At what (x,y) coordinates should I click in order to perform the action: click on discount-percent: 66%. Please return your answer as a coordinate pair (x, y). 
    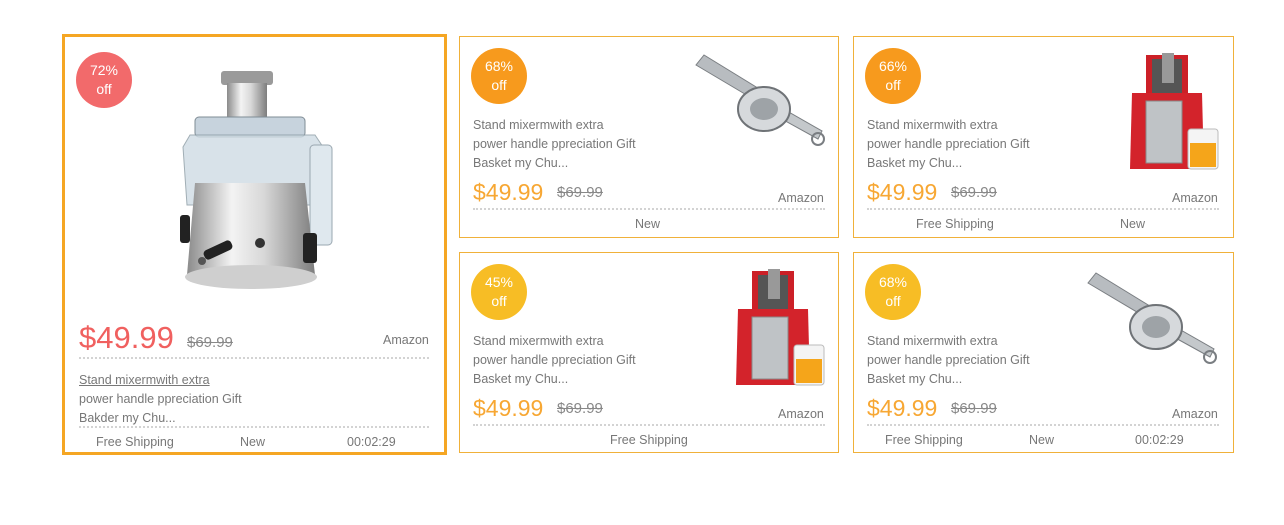
    Looking at the image, I should click on (893, 66).